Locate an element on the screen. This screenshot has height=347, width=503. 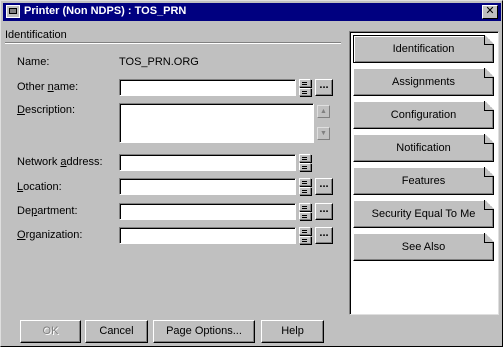
title-bar: Printer (Non NDPS) : TOS_PRN ✕ is located at coordinates (252, 12).